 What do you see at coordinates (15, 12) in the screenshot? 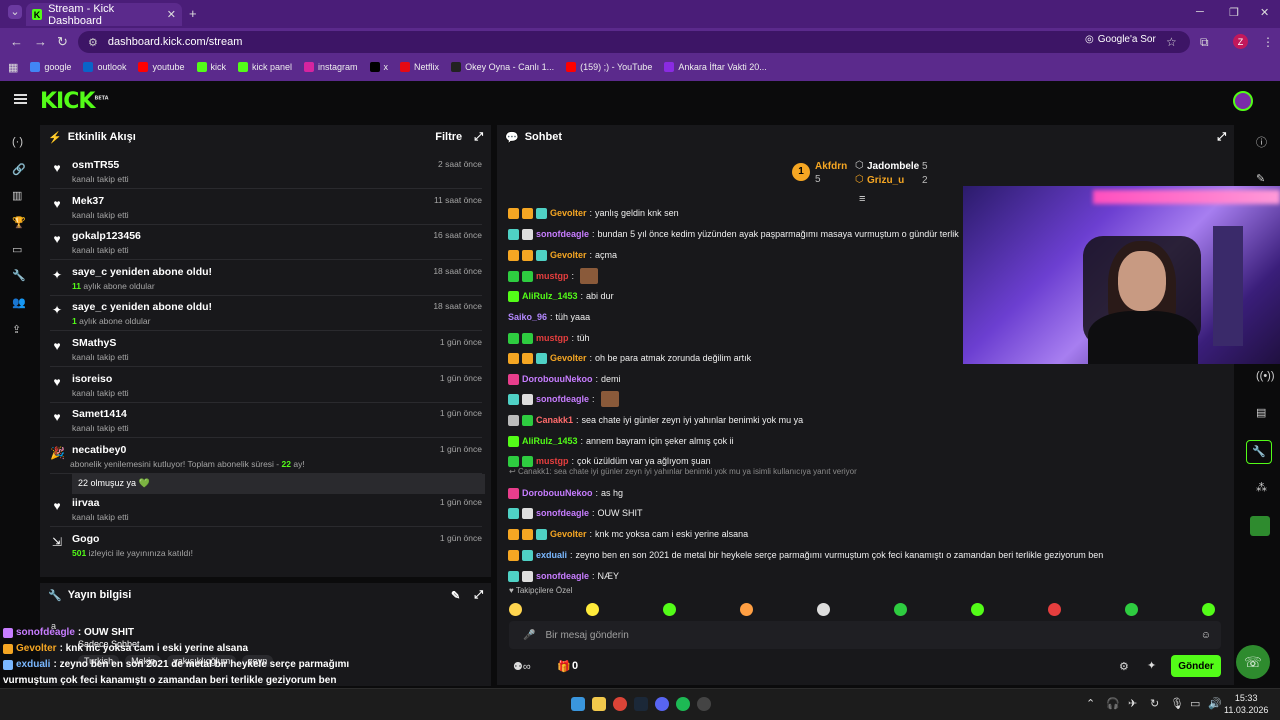
I see `tab-search-icon: ⌄` at bounding box center [15, 12].